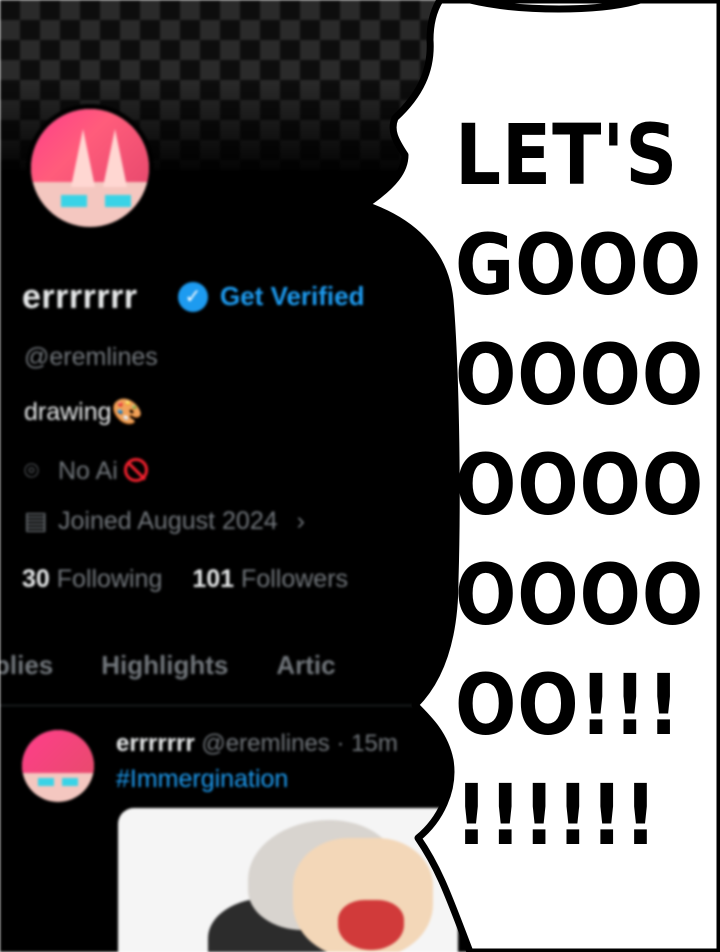 This screenshot has width=720, height=952. I want to click on shout-line: GOOO, so click(578, 265).